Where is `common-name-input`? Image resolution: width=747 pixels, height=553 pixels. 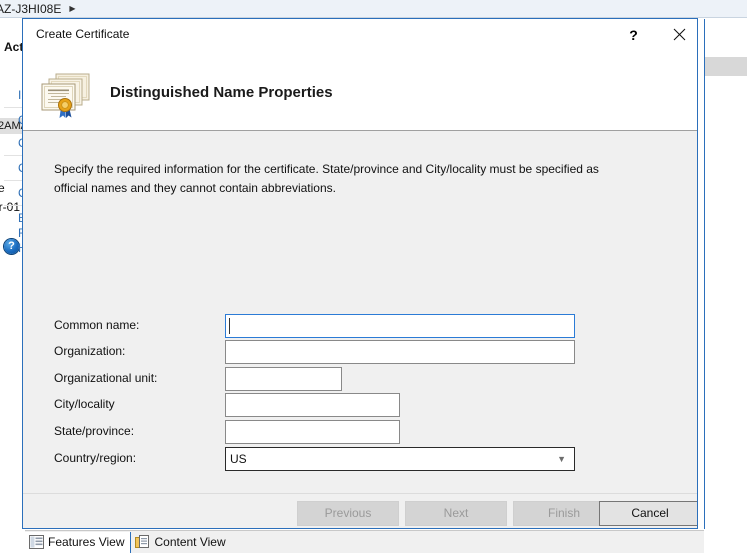 common-name-input is located at coordinates (400, 326).